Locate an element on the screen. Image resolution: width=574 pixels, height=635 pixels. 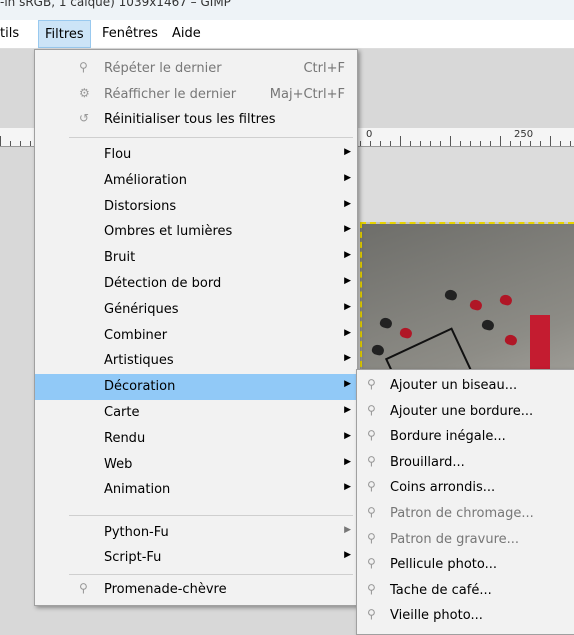
menu-item-category: Bruit ▶ is located at coordinates (196, 258).